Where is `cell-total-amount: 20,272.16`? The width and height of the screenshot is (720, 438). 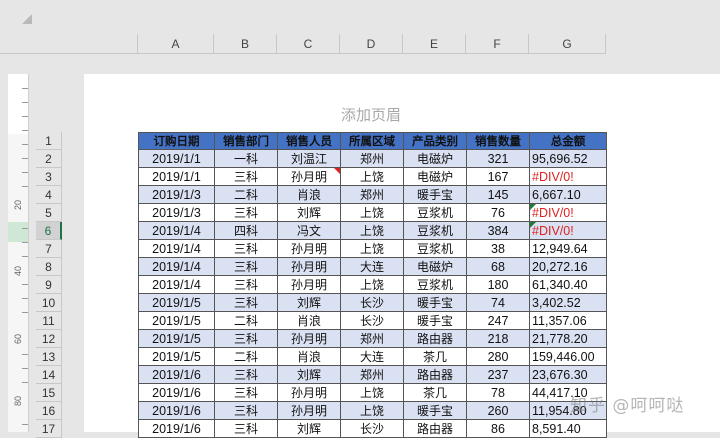 cell-total-amount: 20,272.16 is located at coordinates (568, 266).